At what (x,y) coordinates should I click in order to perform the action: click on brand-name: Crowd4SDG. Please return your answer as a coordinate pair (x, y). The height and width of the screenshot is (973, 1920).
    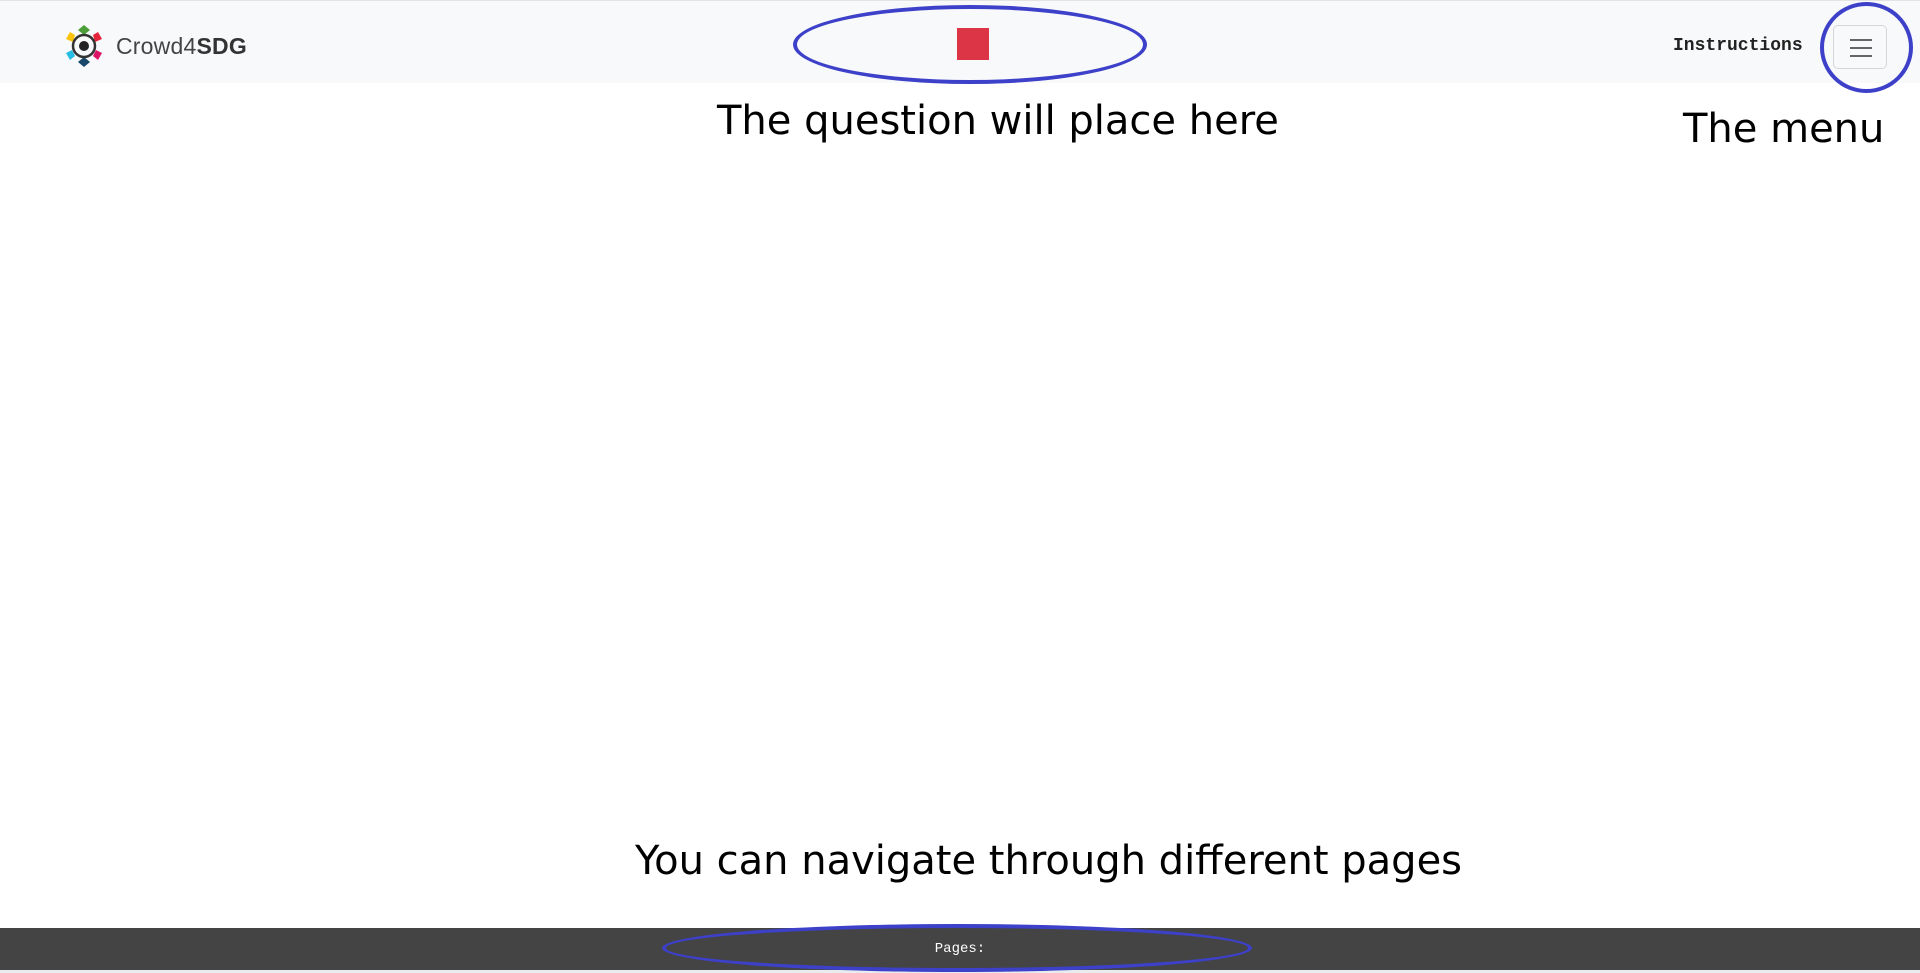
    Looking at the image, I should click on (181, 46).